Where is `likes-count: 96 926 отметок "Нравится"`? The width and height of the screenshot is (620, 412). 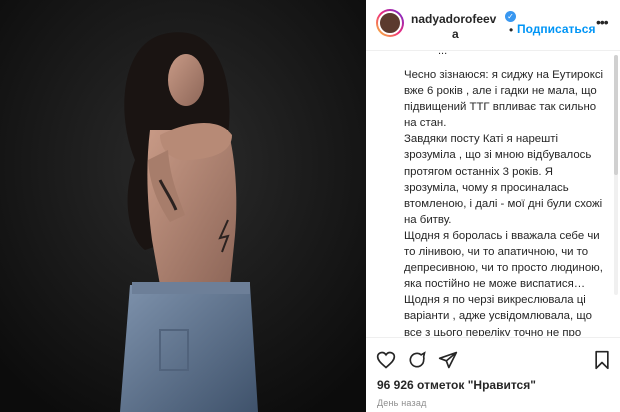
likes-count: 96 926 отметок "Нравится" is located at coordinates (456, 385).